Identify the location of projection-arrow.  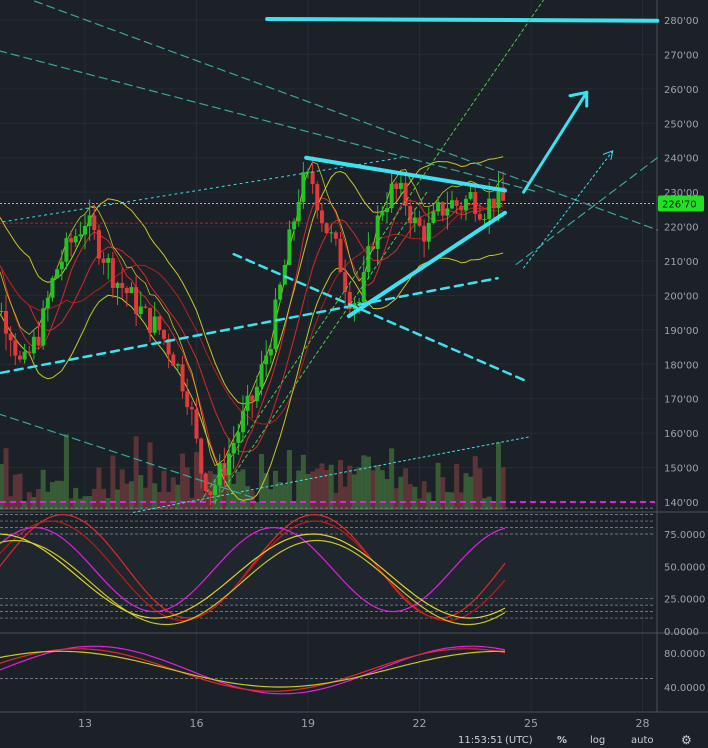
(555, 142).